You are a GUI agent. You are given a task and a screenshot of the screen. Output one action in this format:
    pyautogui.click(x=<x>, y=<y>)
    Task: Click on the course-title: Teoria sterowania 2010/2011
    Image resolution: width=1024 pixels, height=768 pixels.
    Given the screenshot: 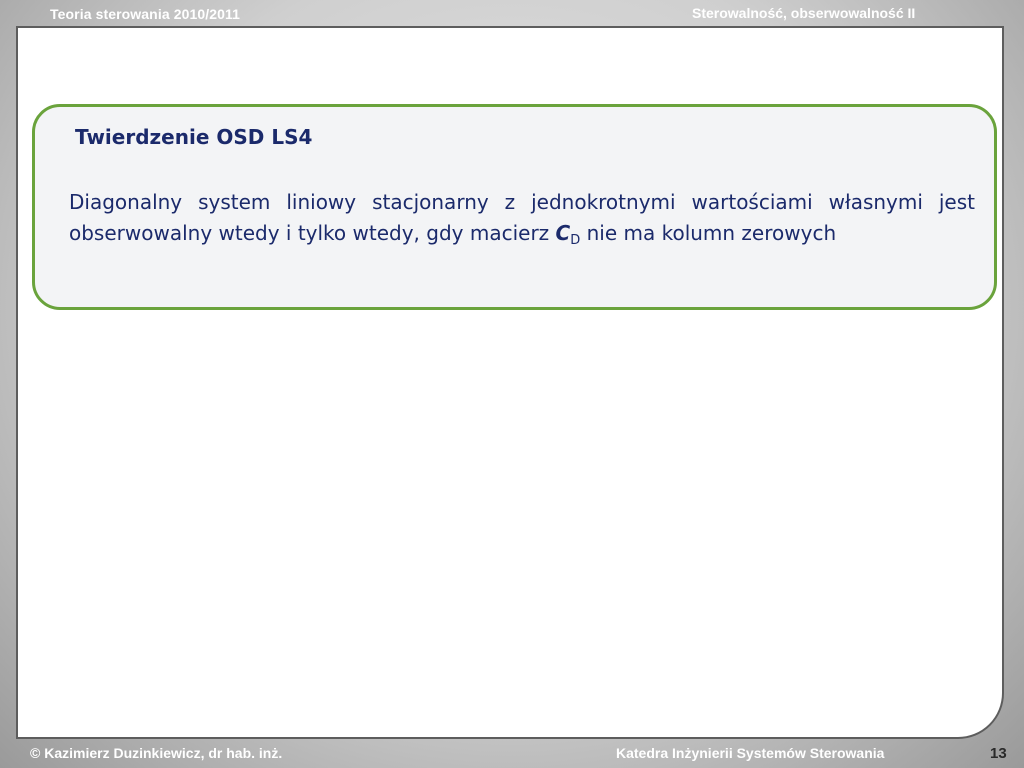 What is the action you would take?
    pyautogui.click(x=145, y=14)
    